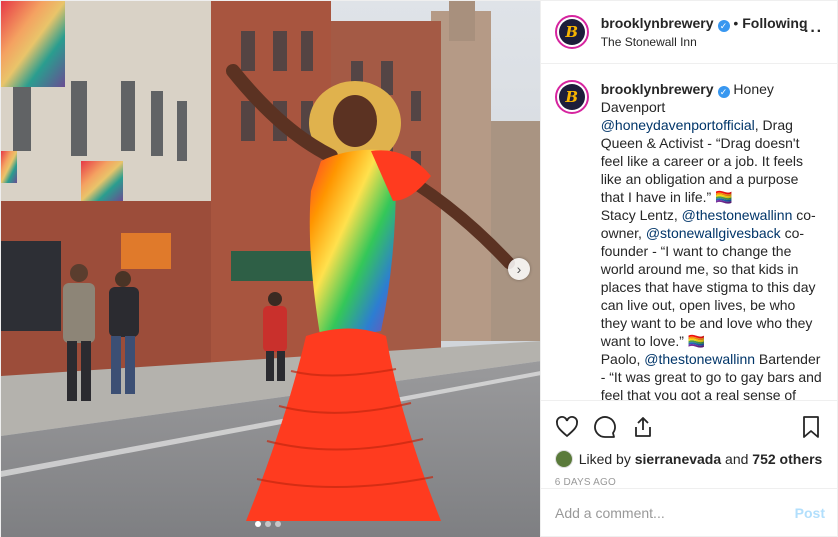 This screenshot has height=537, width=838. I want to click on comment-input, so click(675, 512).